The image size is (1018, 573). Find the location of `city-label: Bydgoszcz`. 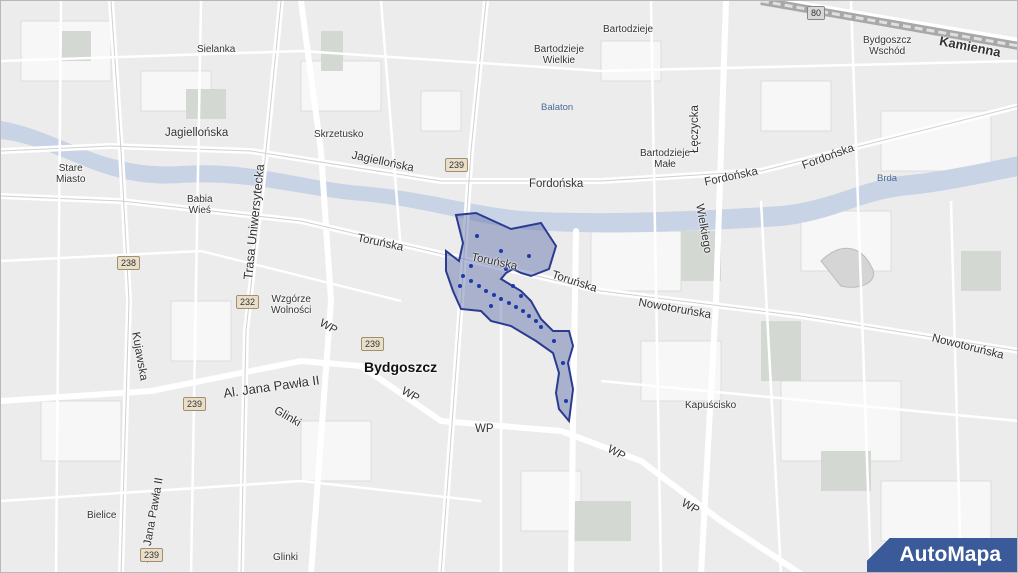

city-label: Bydgoszcz is located at coordinates (401, 367).